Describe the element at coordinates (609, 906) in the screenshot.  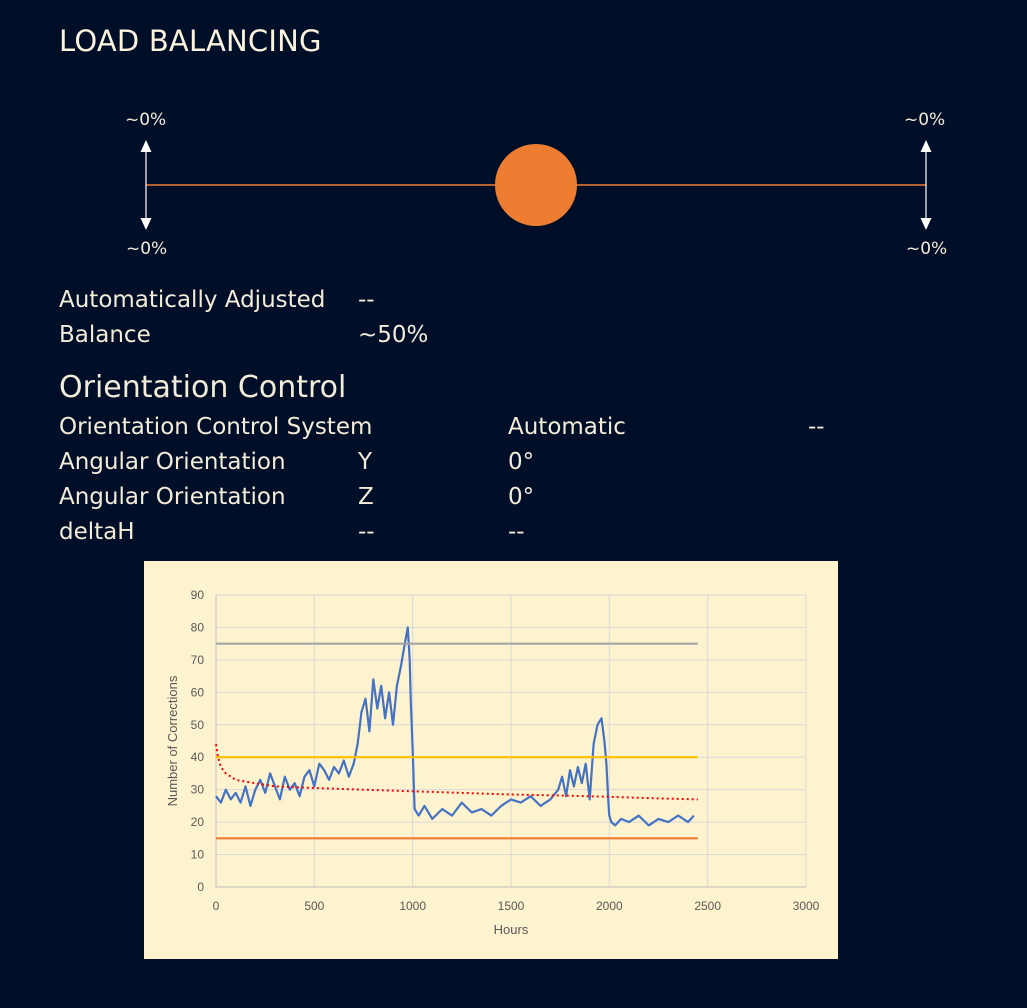
I see `x-tick-label: 2000` at that location.